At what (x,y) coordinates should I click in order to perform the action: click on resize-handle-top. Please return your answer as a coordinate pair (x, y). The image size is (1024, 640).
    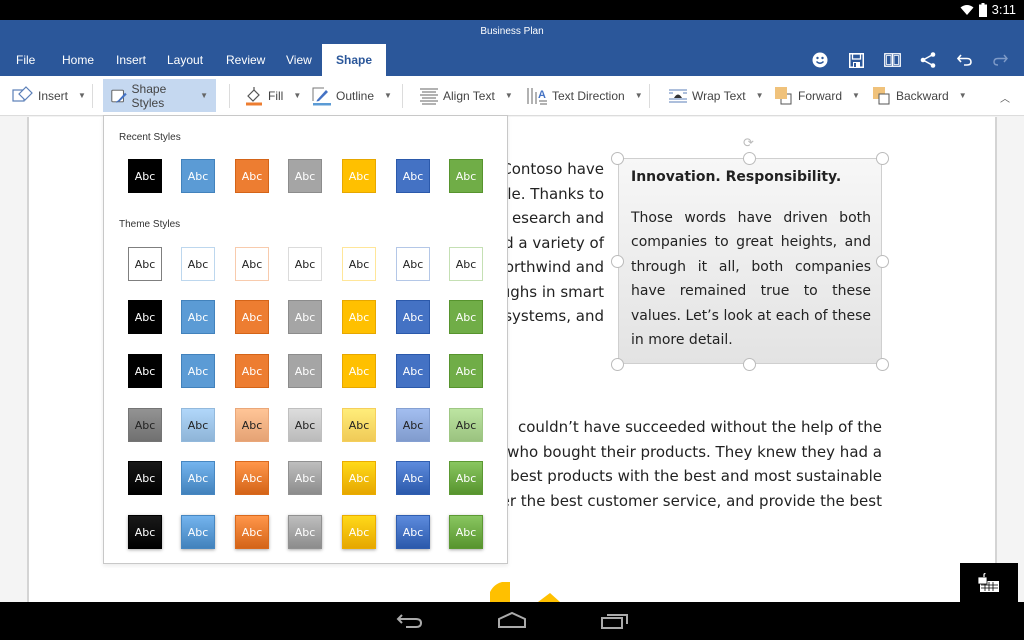
    Looking at the image, I should click on (749, 158).